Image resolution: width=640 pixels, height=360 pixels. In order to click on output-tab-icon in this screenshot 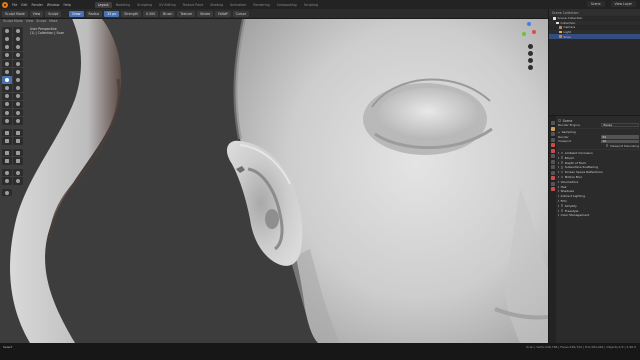, I will do `click(552, 134)`.